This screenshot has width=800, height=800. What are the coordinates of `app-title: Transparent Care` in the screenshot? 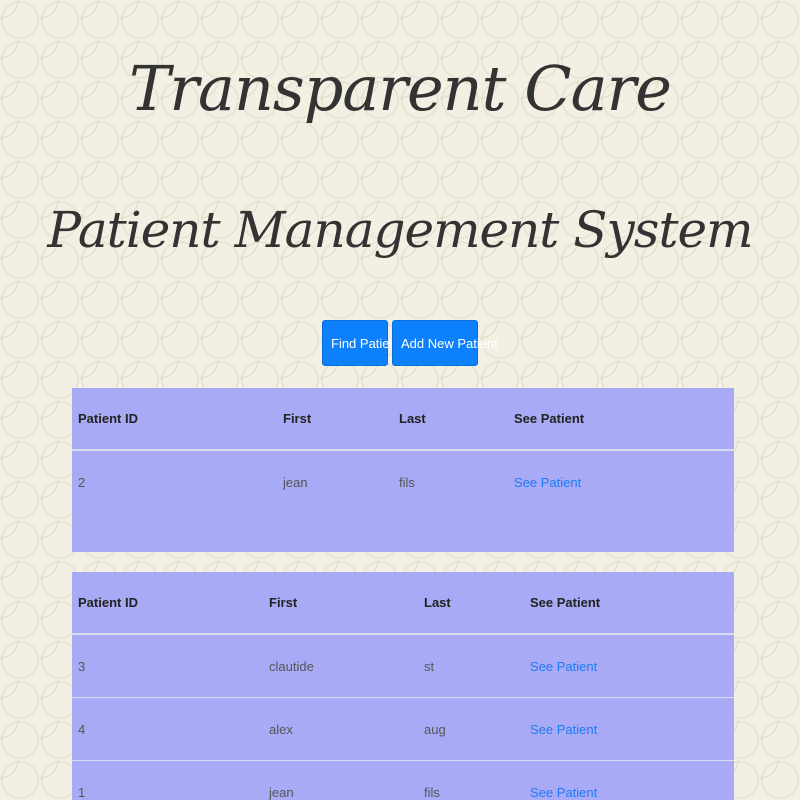 It's located at (400, 88).